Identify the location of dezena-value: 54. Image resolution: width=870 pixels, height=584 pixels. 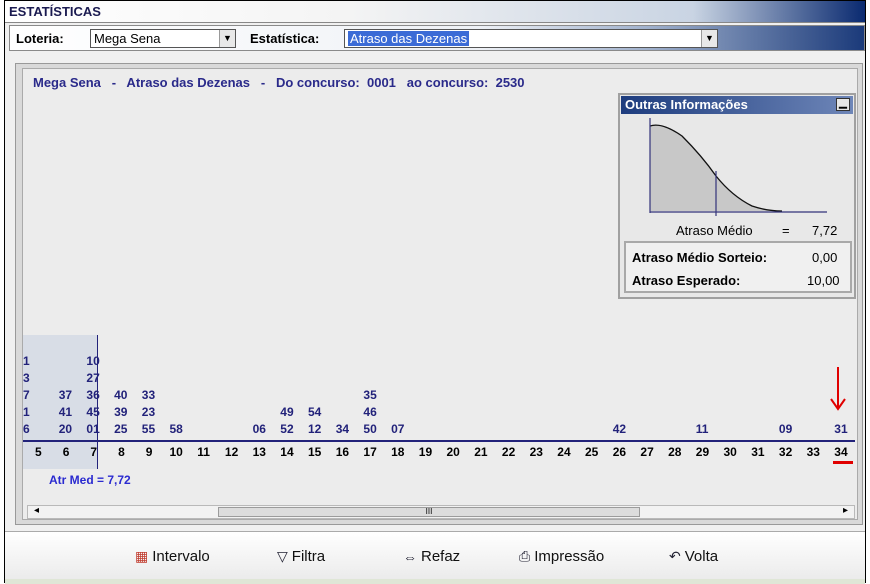
(315, 412).